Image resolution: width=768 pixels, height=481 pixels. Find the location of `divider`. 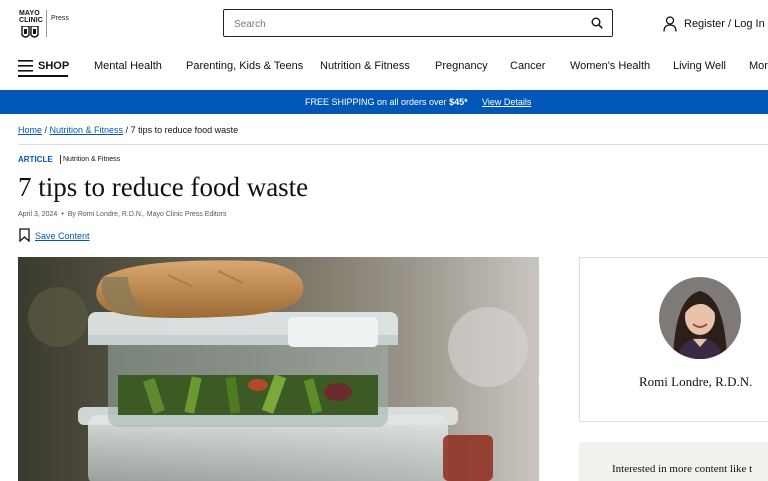

divider is located at coordinates (393, 144).